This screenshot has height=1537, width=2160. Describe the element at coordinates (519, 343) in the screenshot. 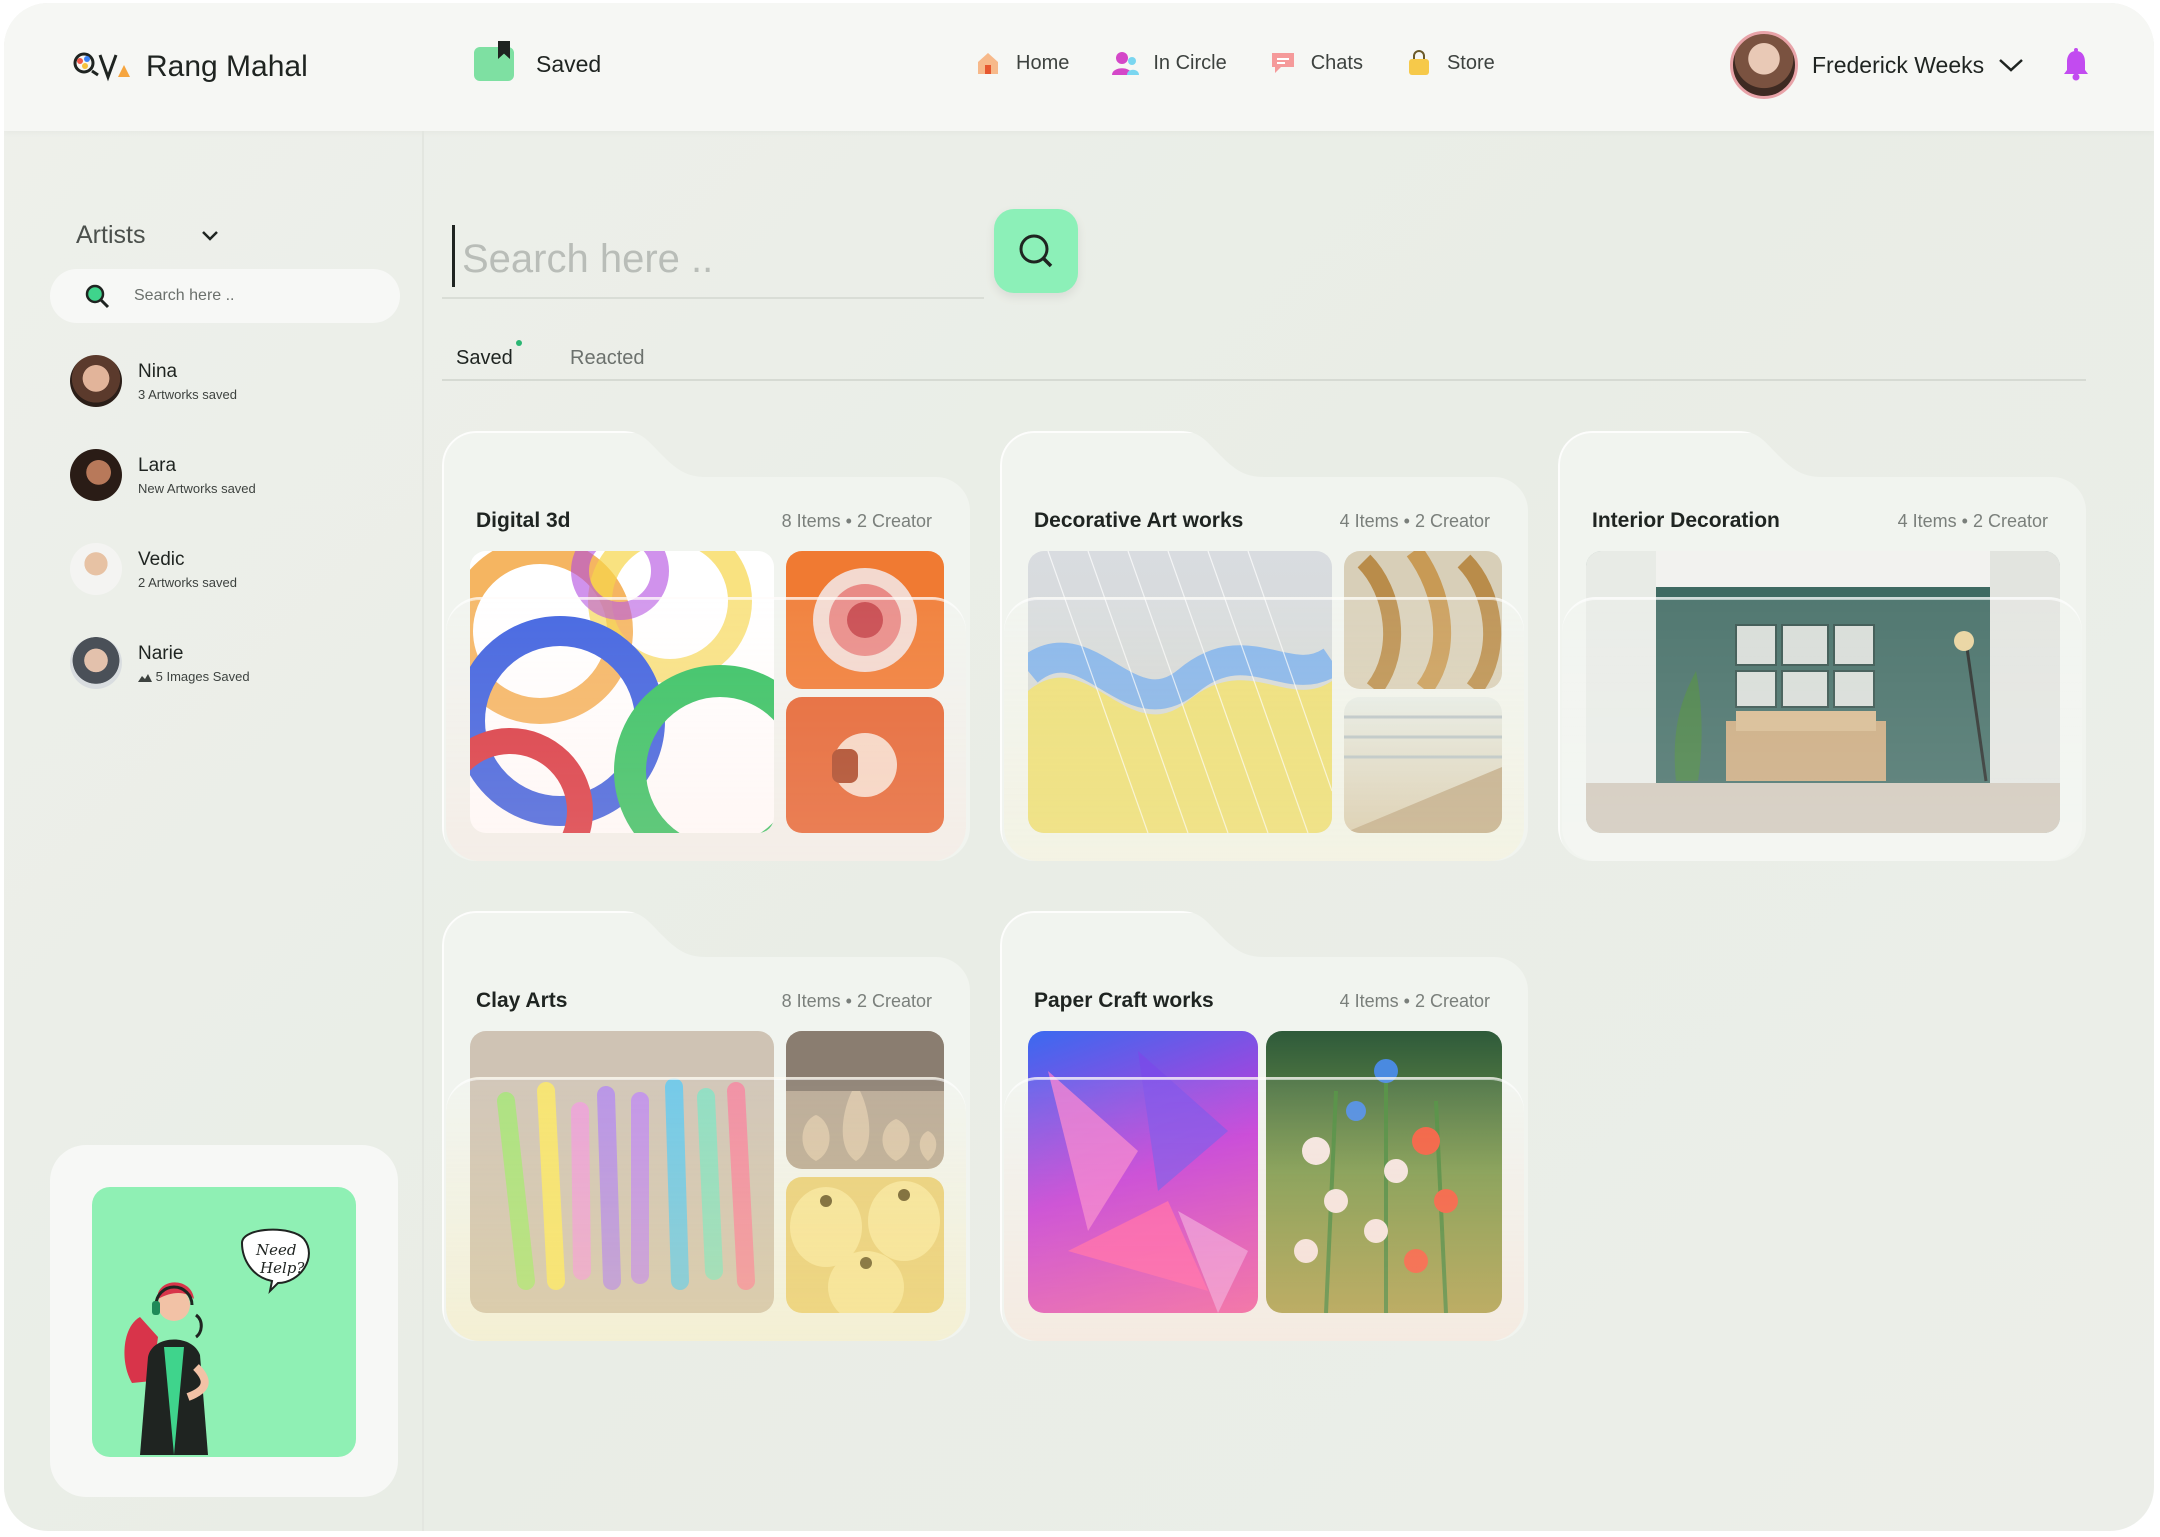

I see `active-tab-indicator` at that location.